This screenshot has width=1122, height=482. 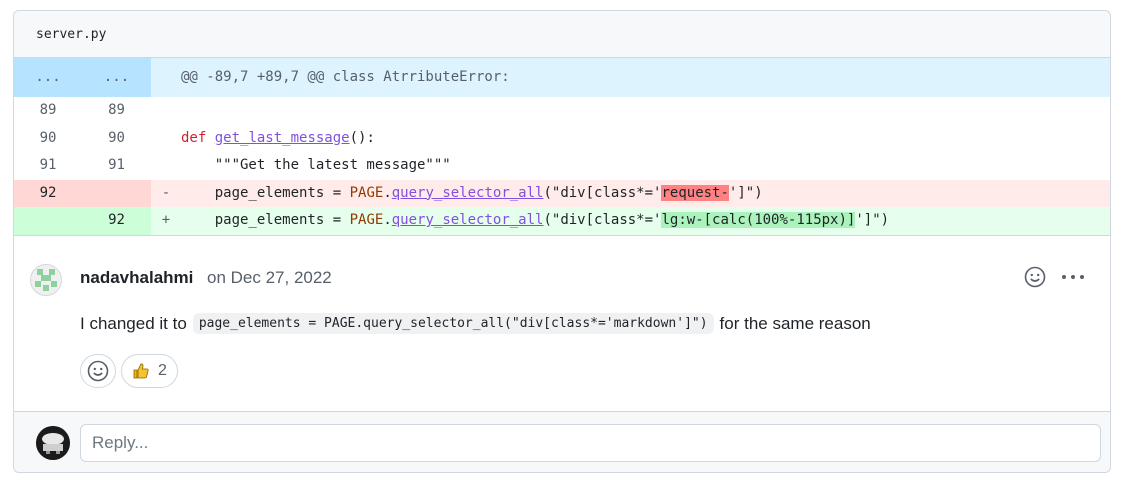 I want to click on identicon-icon, so click(x=46, y=280).